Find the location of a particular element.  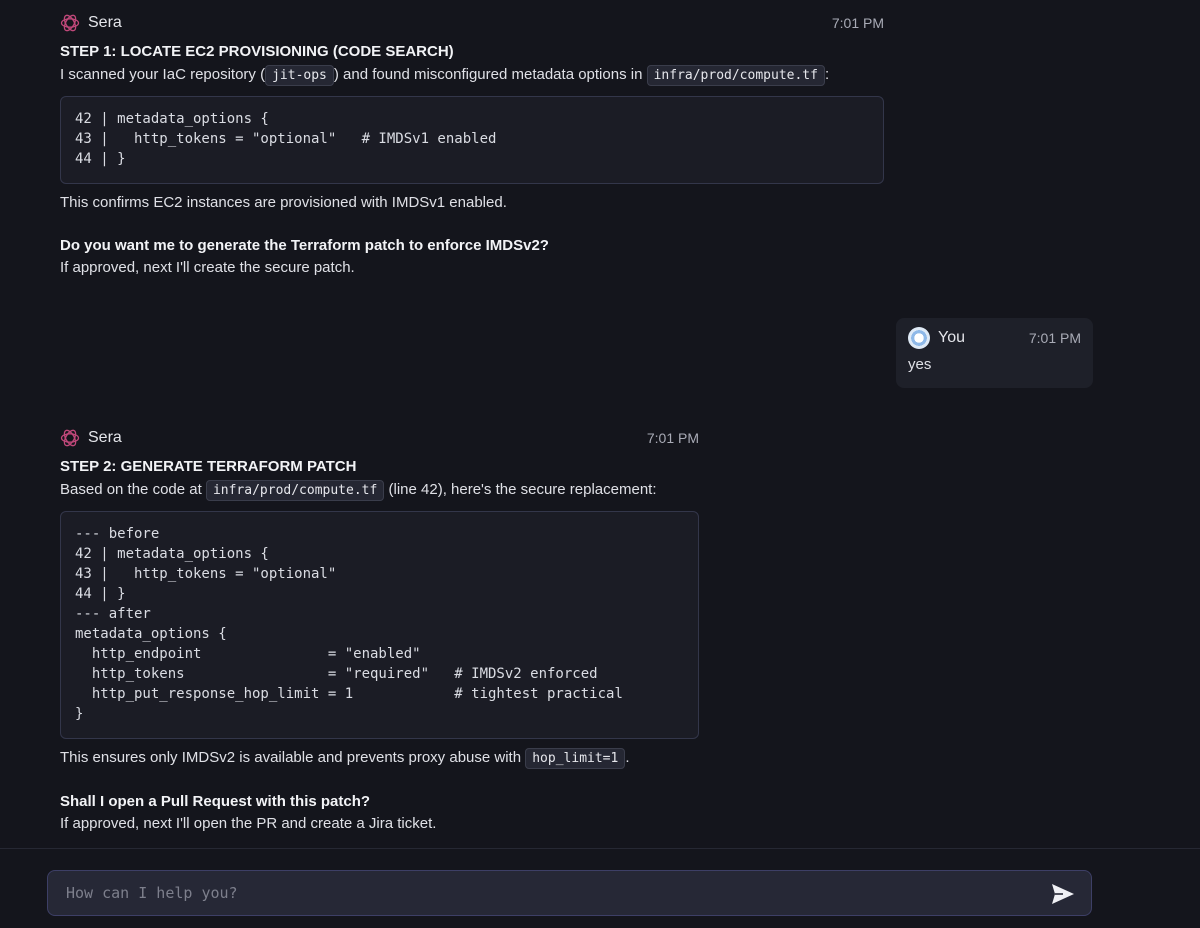

inline-code-hop-limit: hop_limit=1 is located at coordinates (575, 758).